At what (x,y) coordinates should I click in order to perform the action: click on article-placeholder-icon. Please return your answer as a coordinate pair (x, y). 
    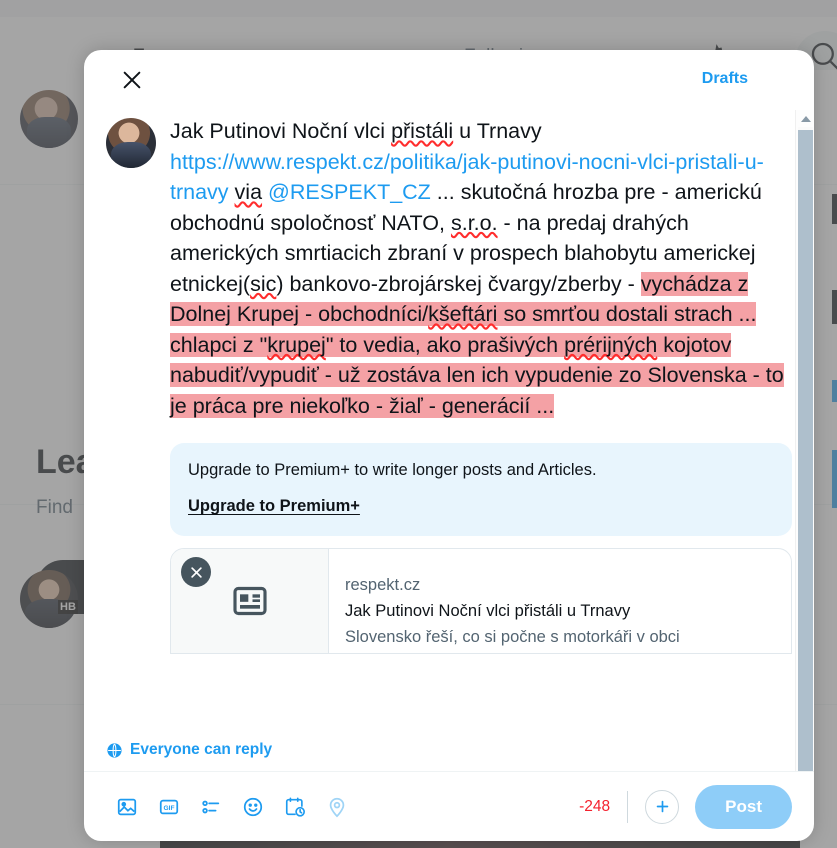
    Looking at the image, I should click on (249, 601).